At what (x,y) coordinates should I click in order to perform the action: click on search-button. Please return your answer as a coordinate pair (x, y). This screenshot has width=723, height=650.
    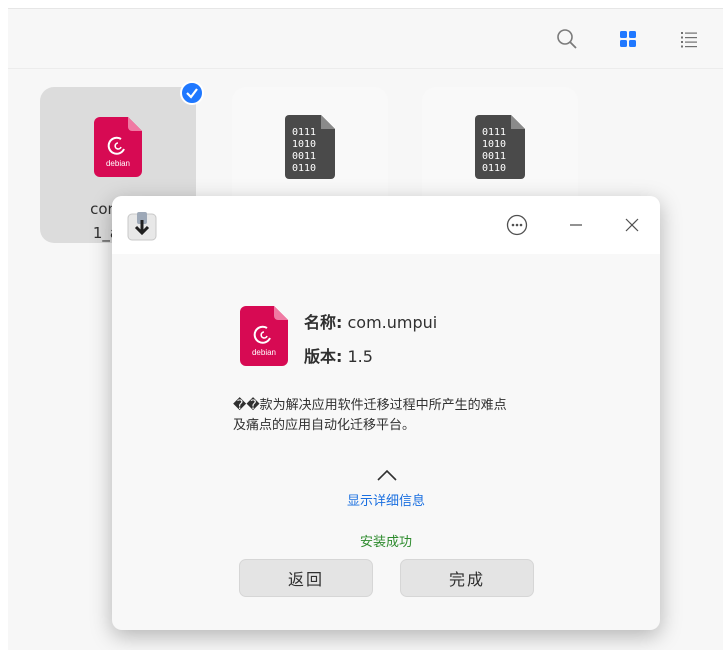
    Looking at the image, I should click on (567, 39).